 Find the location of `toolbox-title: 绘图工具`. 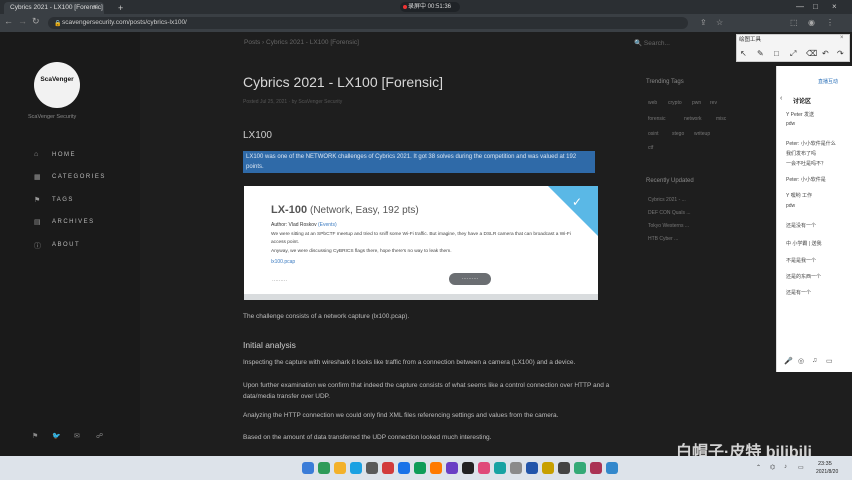

toolbox-title: 绘图工具 is located at coordinates (750, 40).